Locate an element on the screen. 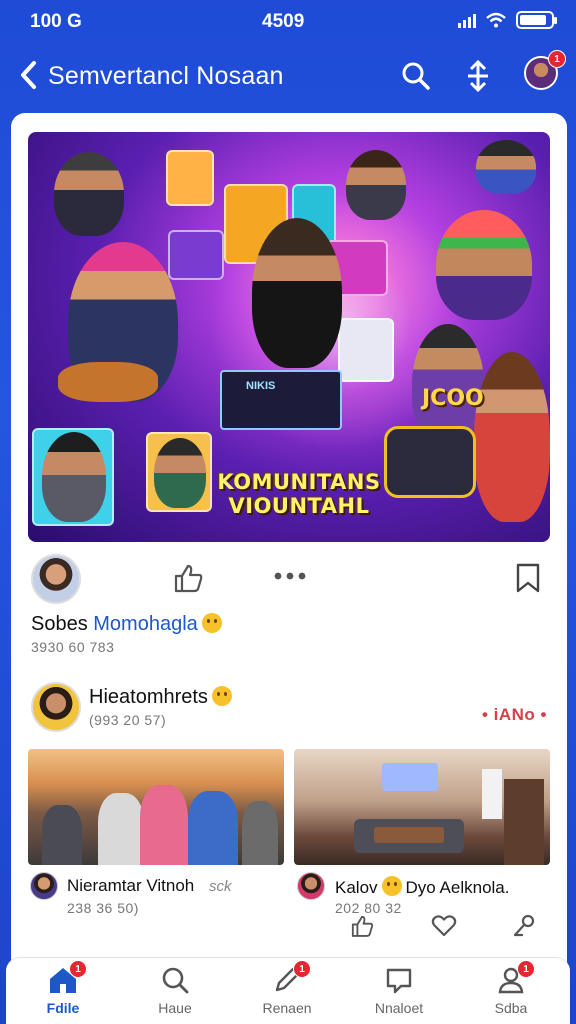  tv-screen is located at coordinates (410, 777).